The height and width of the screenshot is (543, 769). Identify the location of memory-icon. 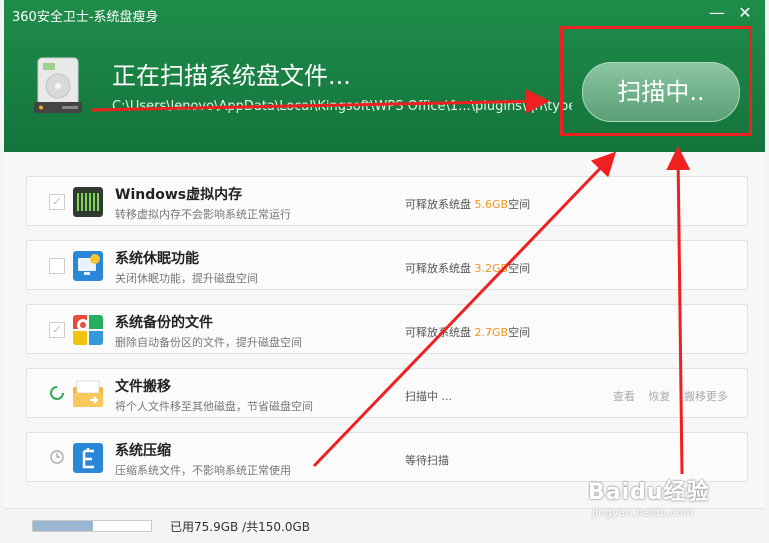
(88, 202).